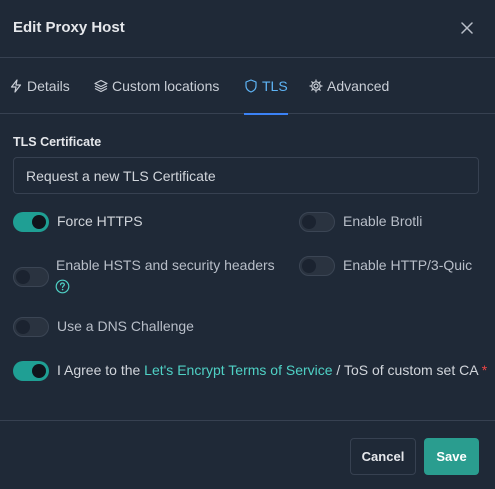  I want to click on save-button: Save, so click(451, 456).